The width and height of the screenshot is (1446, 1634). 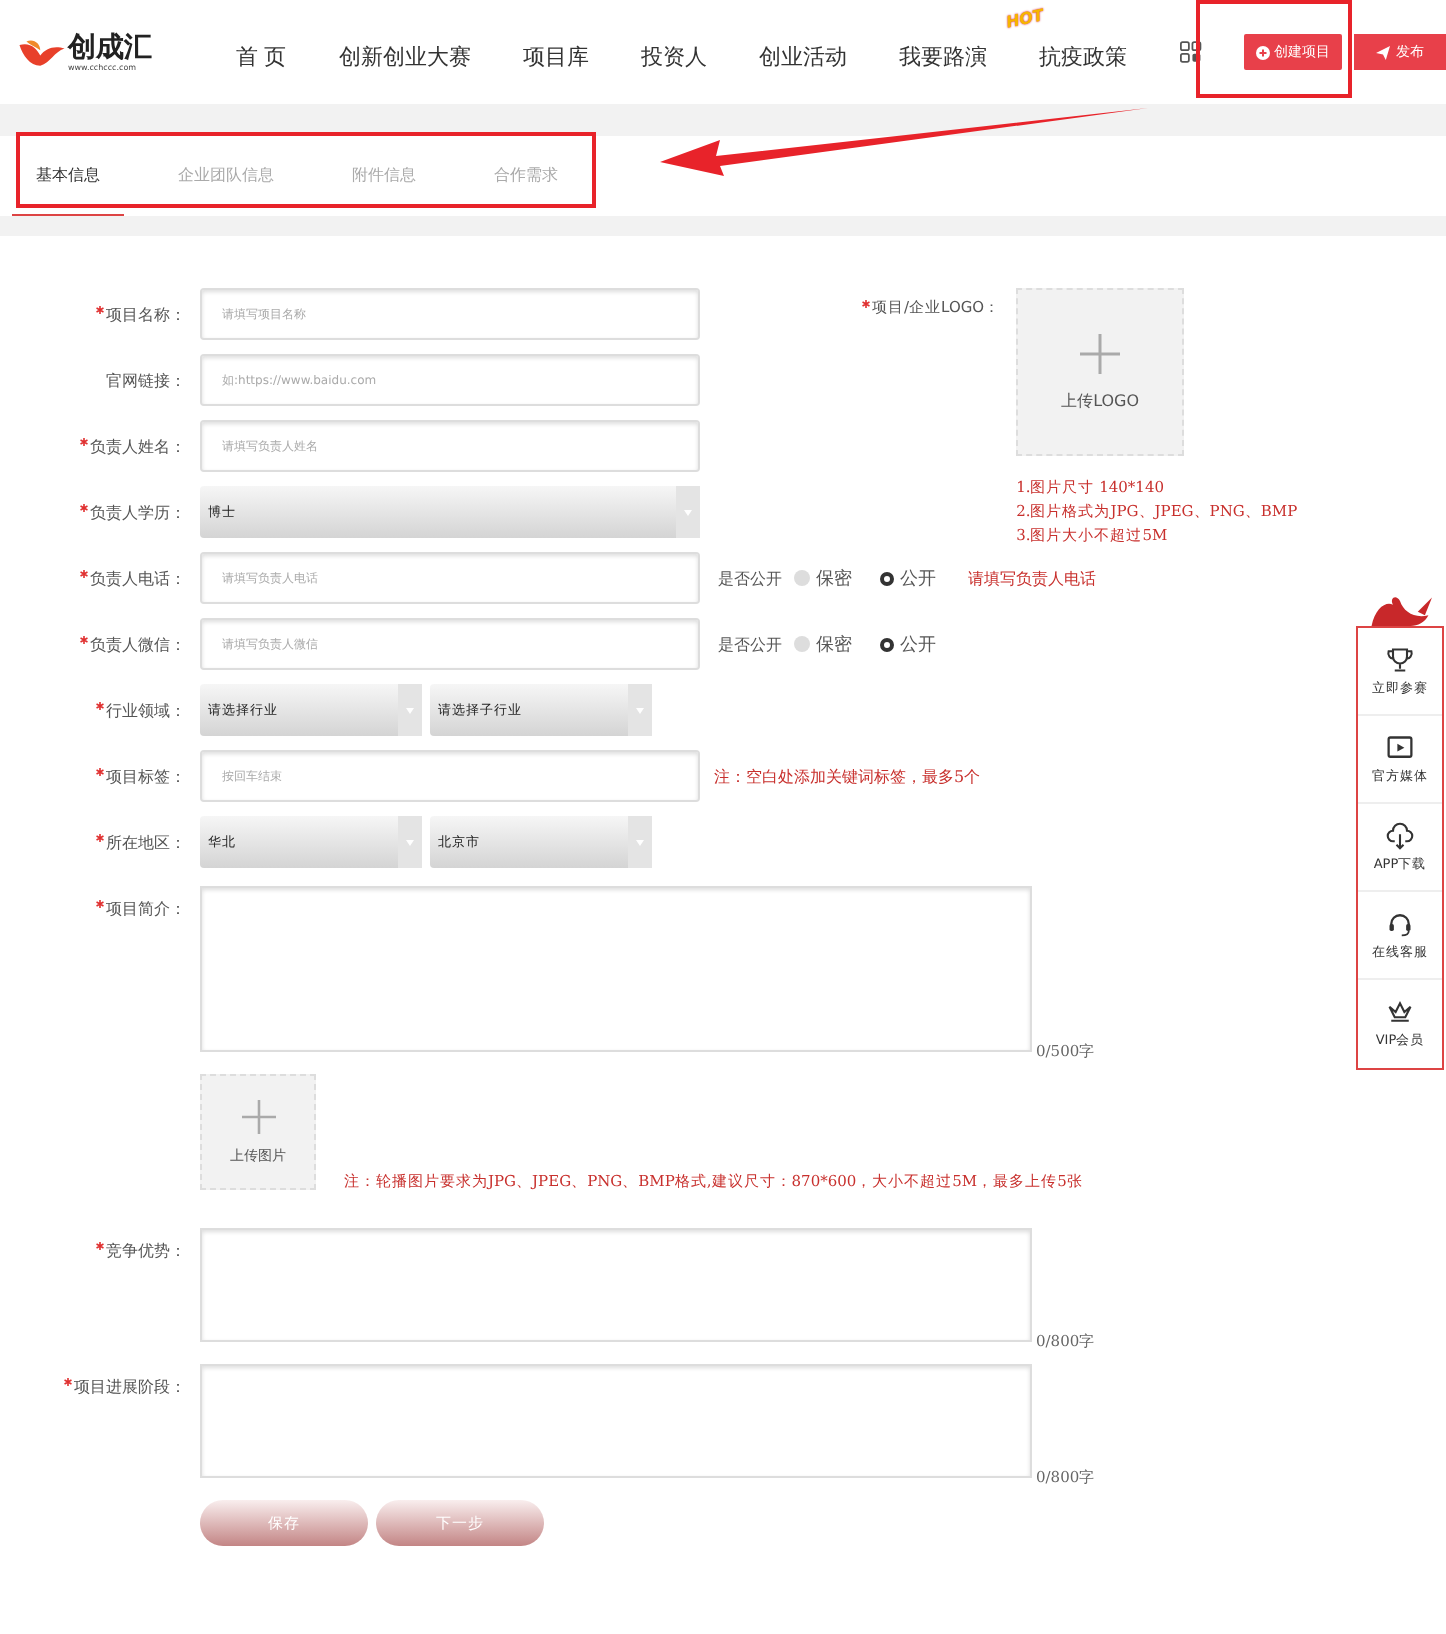 What do you see at coordinates (1400, 747) in the screenshot?
I see `play-icon` at bounding box center [1400, 747].